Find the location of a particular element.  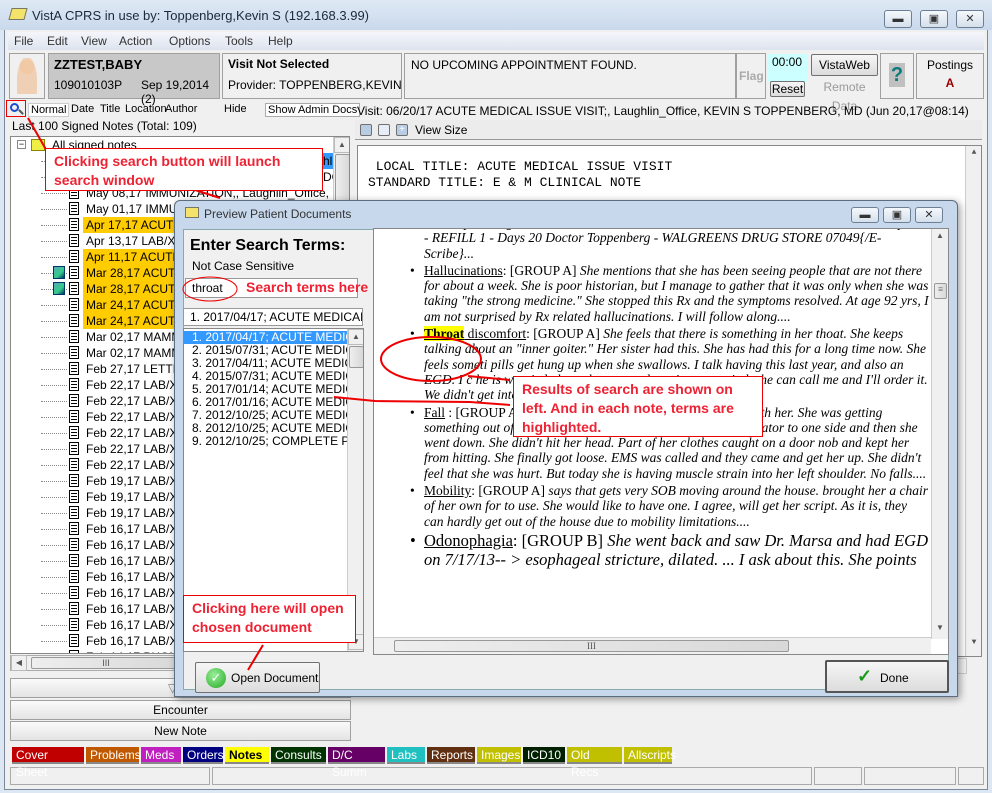

menu-view: View is located at coordinates (94, 41).